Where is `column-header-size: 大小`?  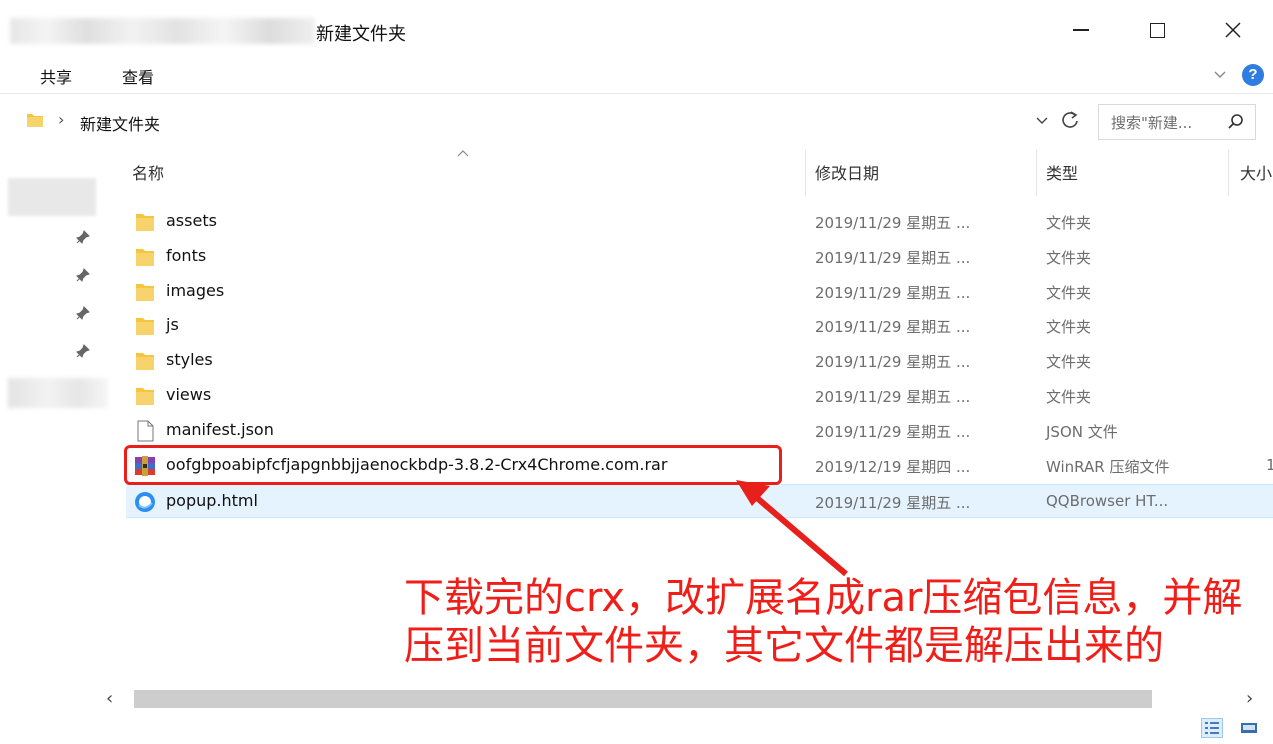 column-header-size: 大小 is located at coordinates (1256, 172).